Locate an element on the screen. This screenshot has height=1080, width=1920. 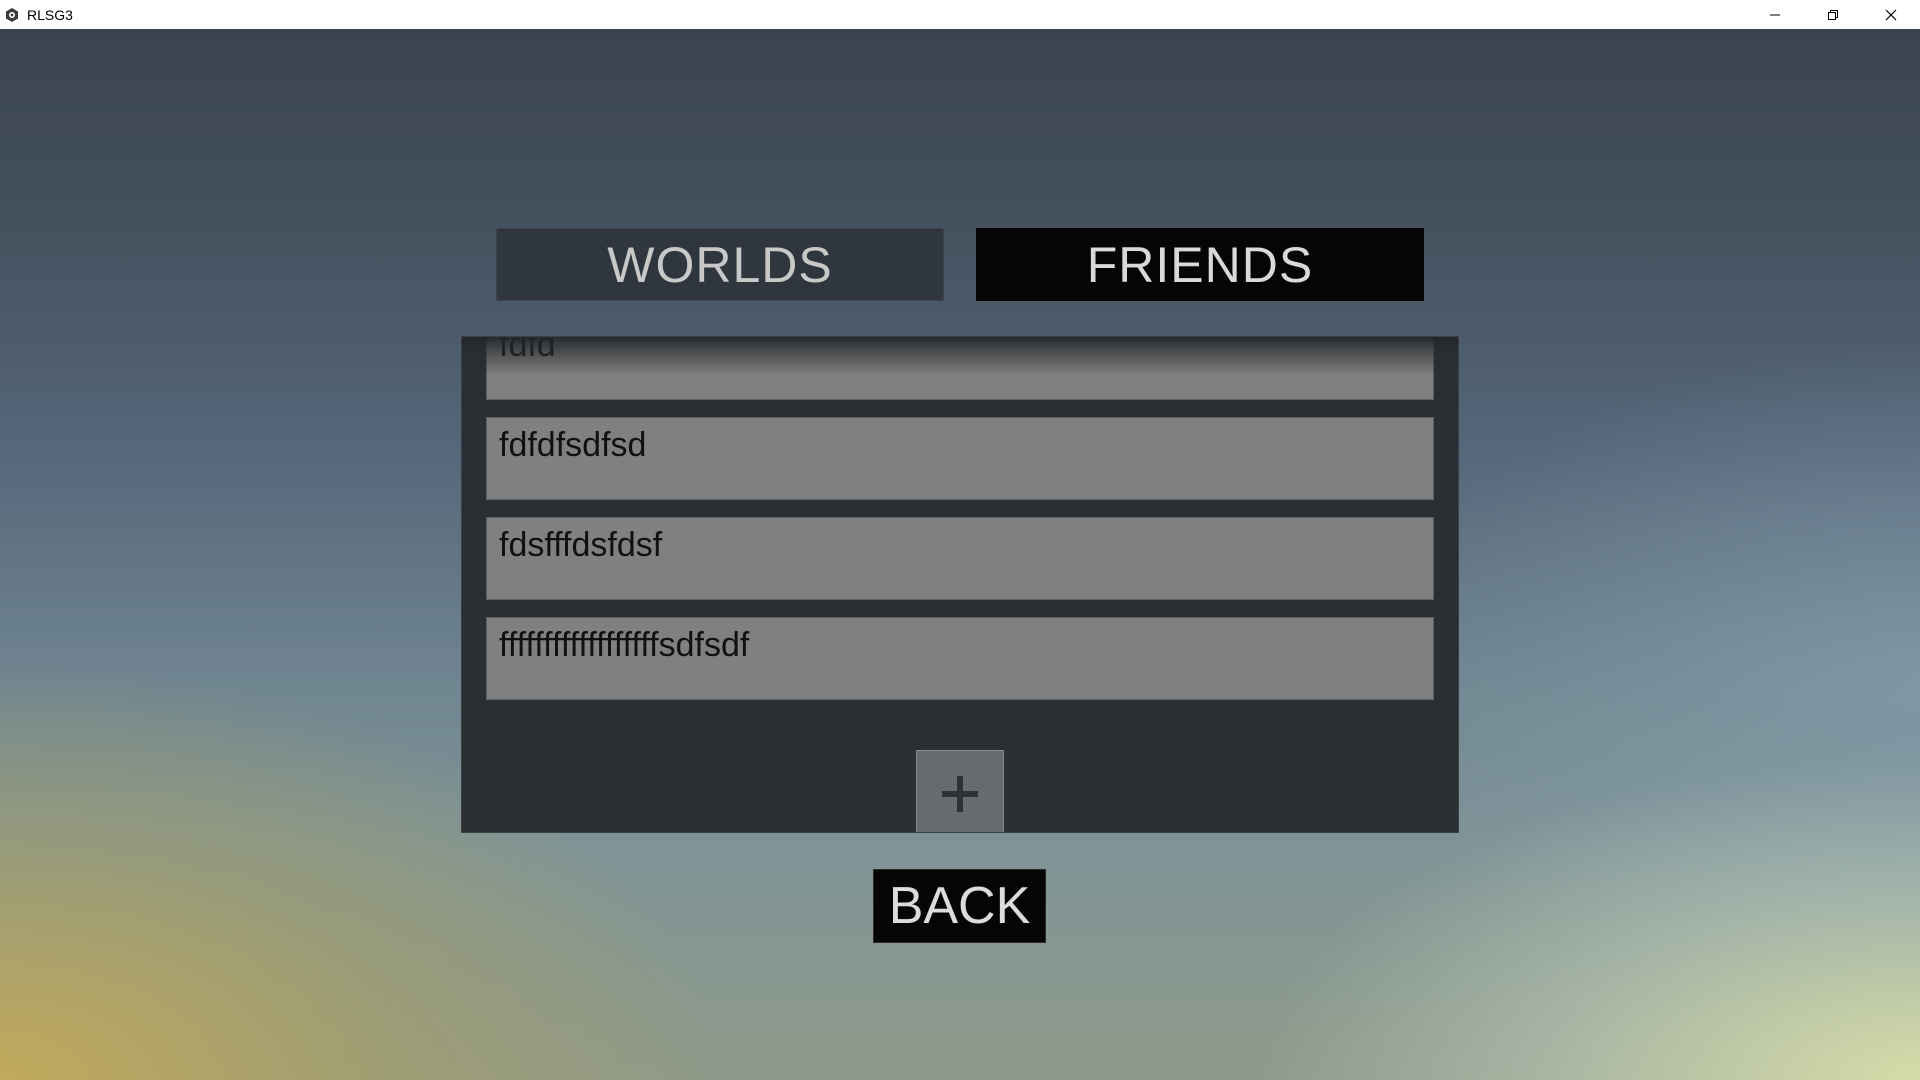
plus-icon is located at coordinates (960, 794).